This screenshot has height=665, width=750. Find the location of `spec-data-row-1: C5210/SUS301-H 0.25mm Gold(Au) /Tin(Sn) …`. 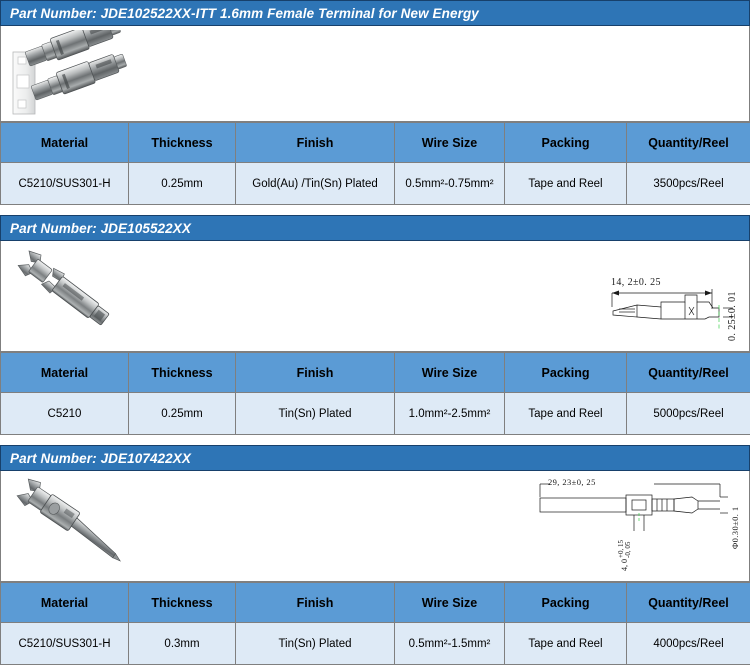

spec-data-row-1: C5210/SUS301-H 0.25mm Gold(Au) /Tin(Sn) … is located at coordinates (375, 184).